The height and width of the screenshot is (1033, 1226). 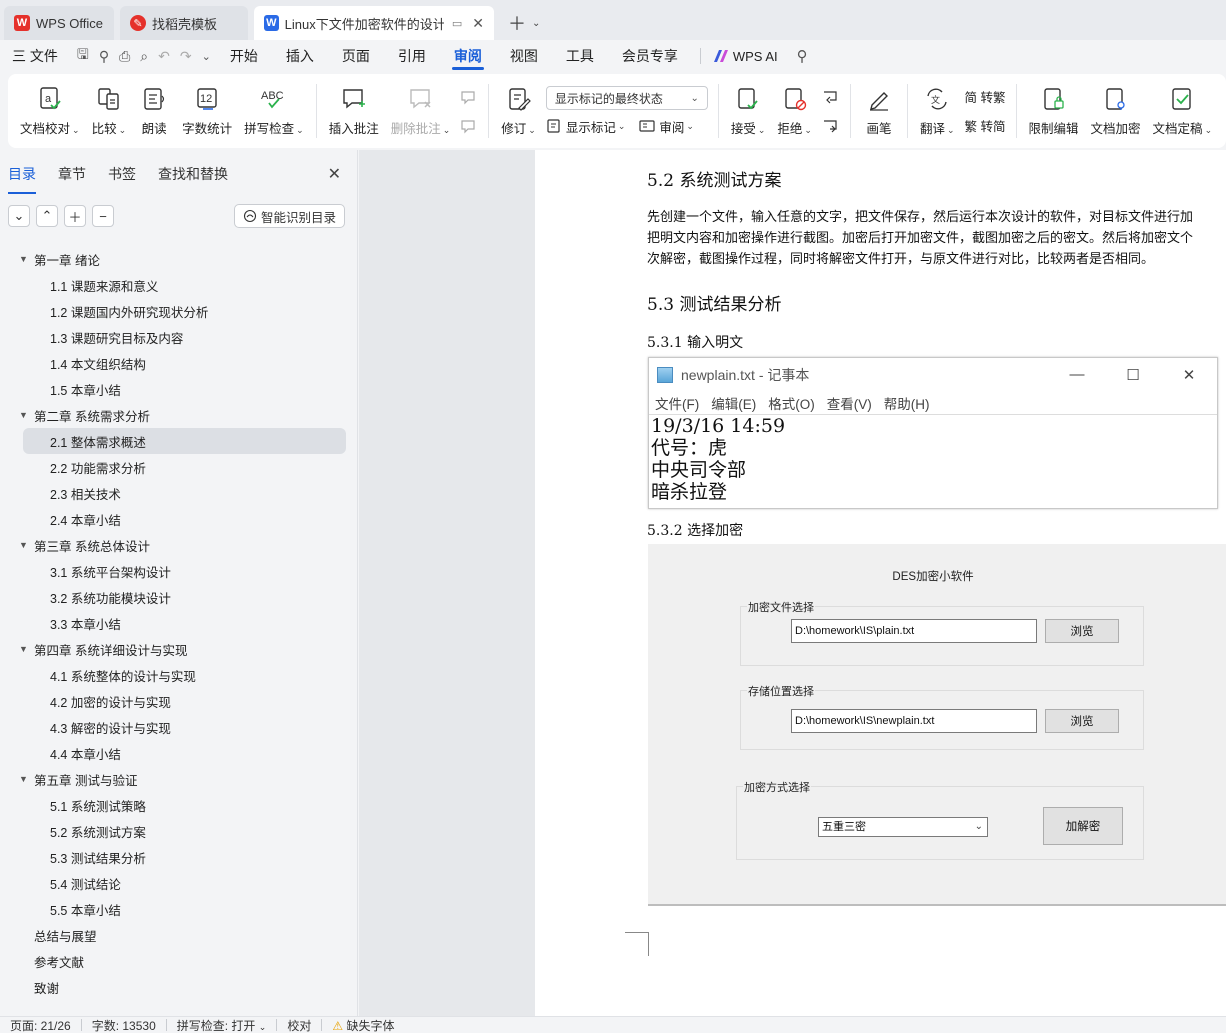 I want to click on toc-section-item: 1.4 本文组织结构, so click(x=179, y=363).